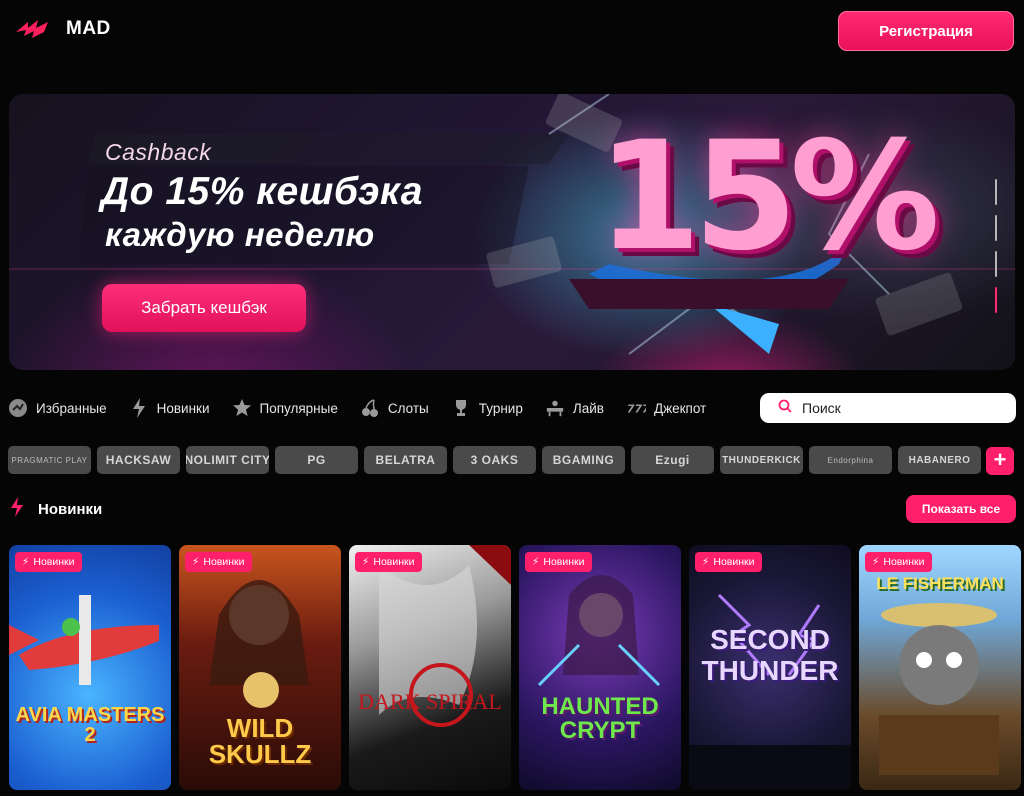  I want to click on banner-percent-graphic: 15%, so click(768, 197).